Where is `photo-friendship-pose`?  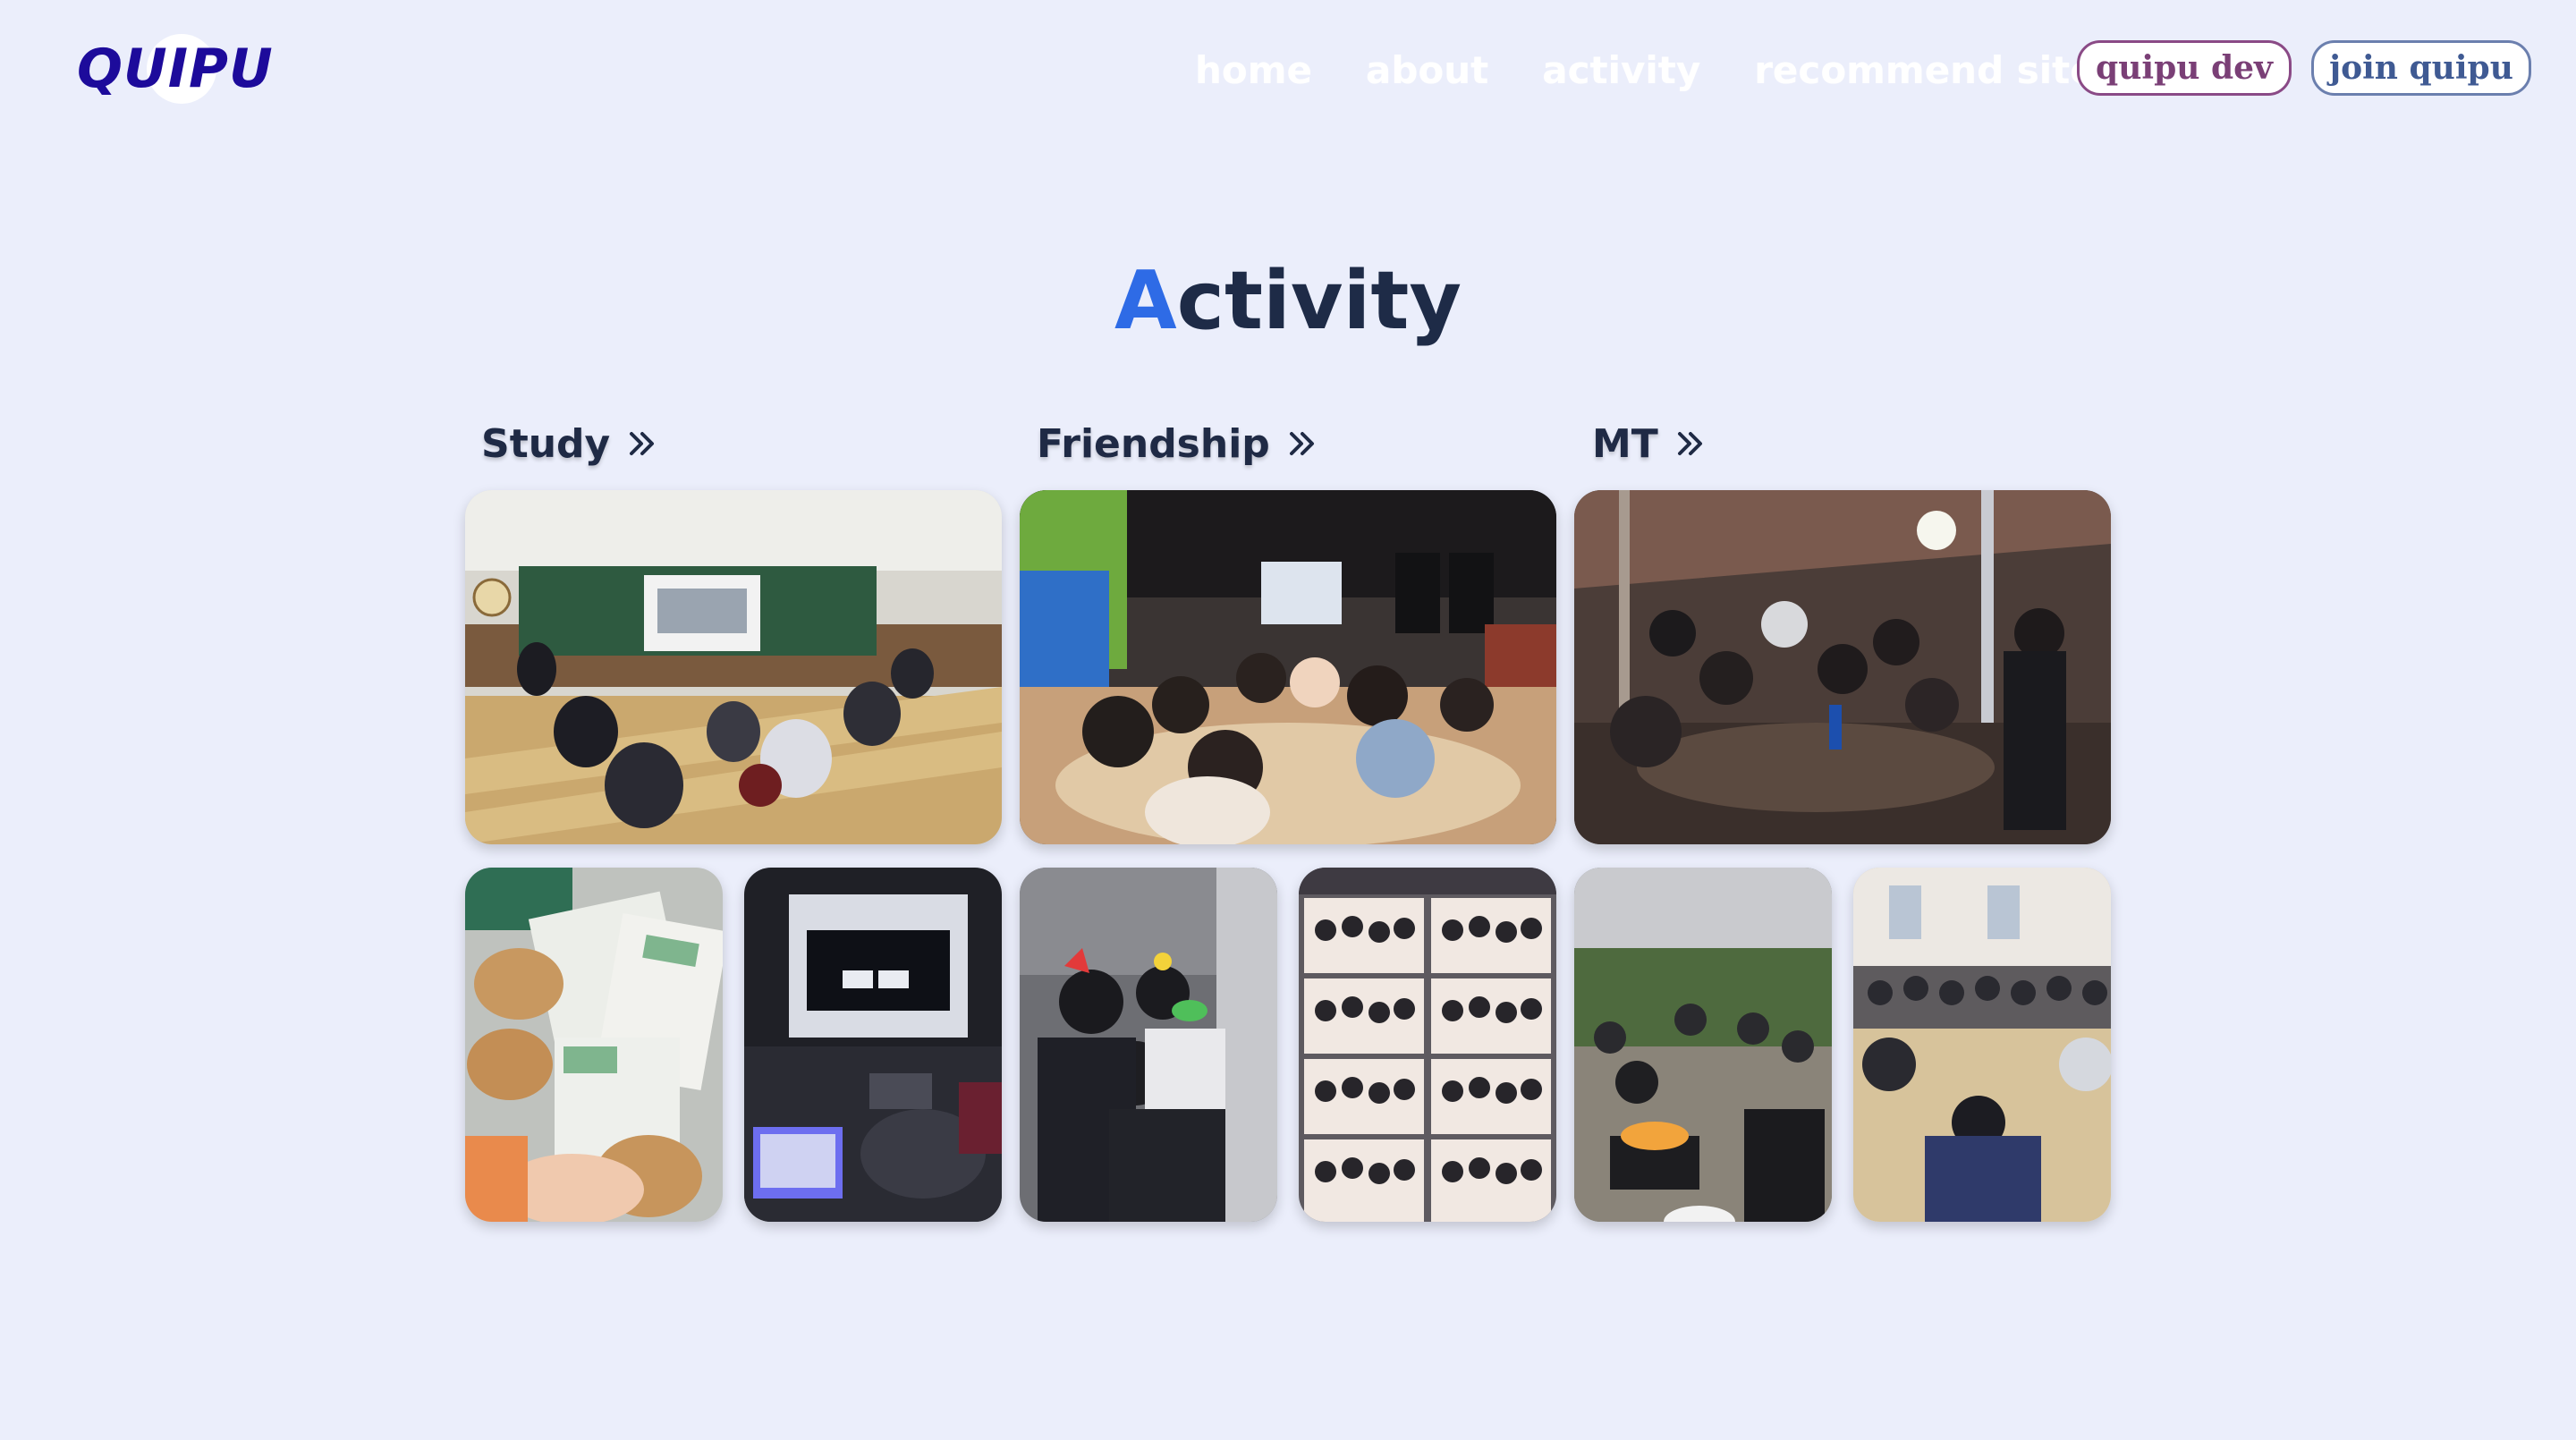 photo-friendship-pose is located at coordinates (1148, 1045).